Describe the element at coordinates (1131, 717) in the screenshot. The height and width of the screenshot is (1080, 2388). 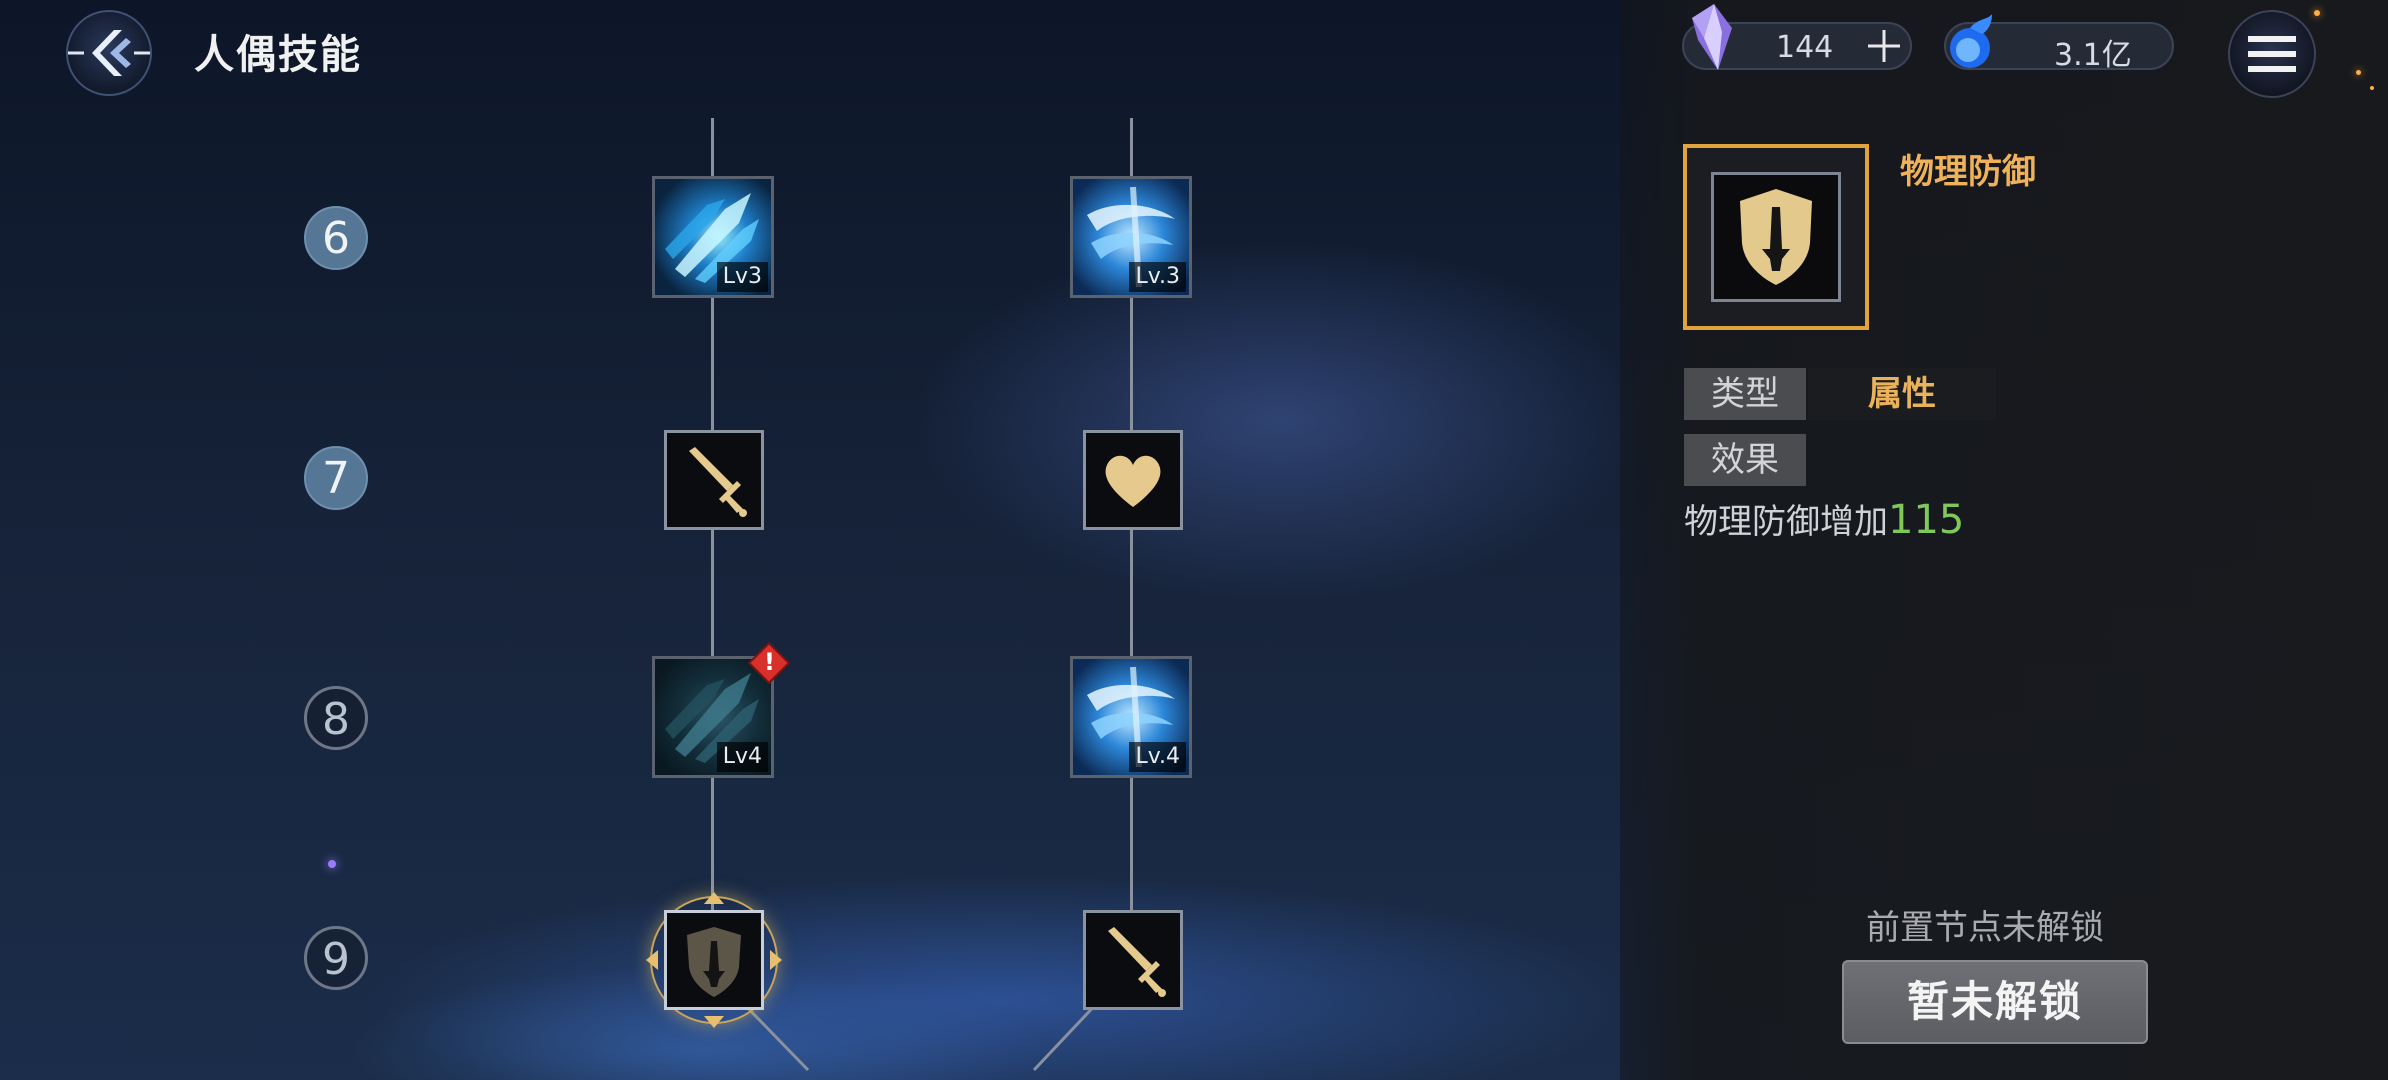
I see `skill-node-row8-right: Lv.4` at that location.